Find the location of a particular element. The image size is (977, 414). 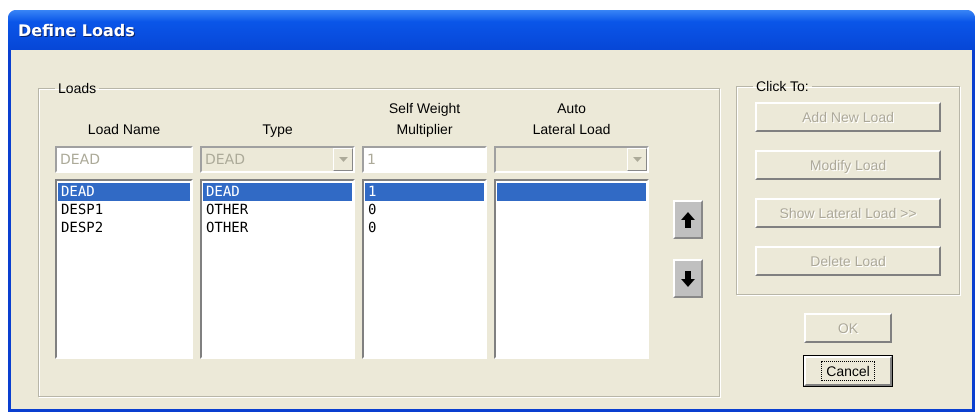

column-header: Load Name is located at coordinates (124, 129).